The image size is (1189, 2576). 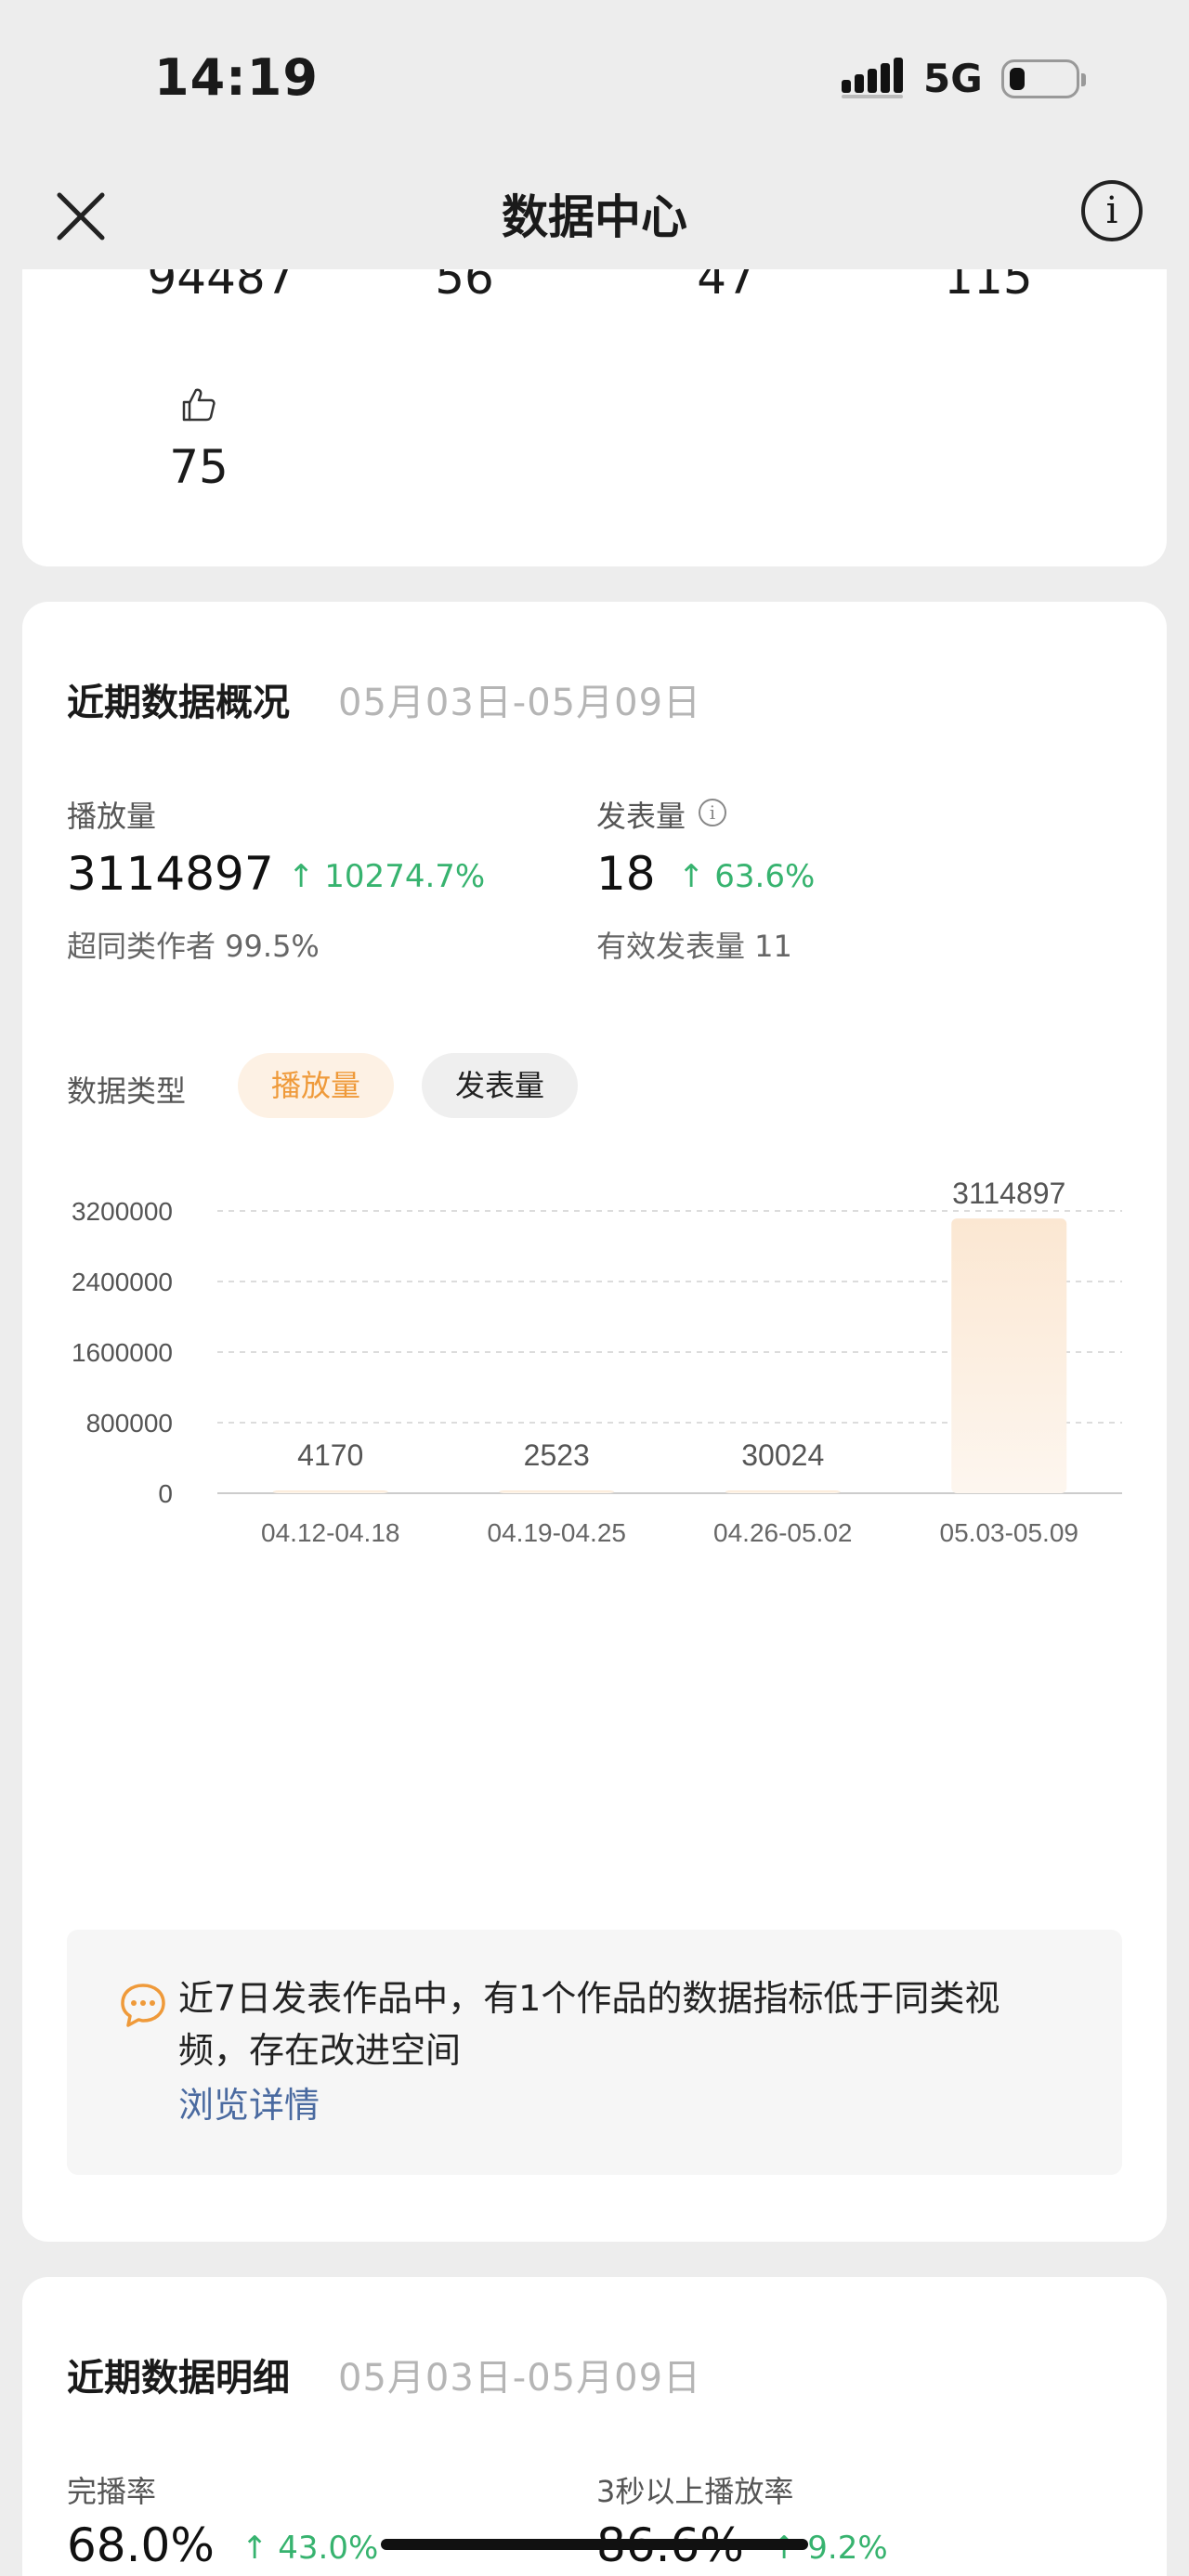 I want to click on x-tick-label: 04.19-04.25, so click(x=557, y=1532).